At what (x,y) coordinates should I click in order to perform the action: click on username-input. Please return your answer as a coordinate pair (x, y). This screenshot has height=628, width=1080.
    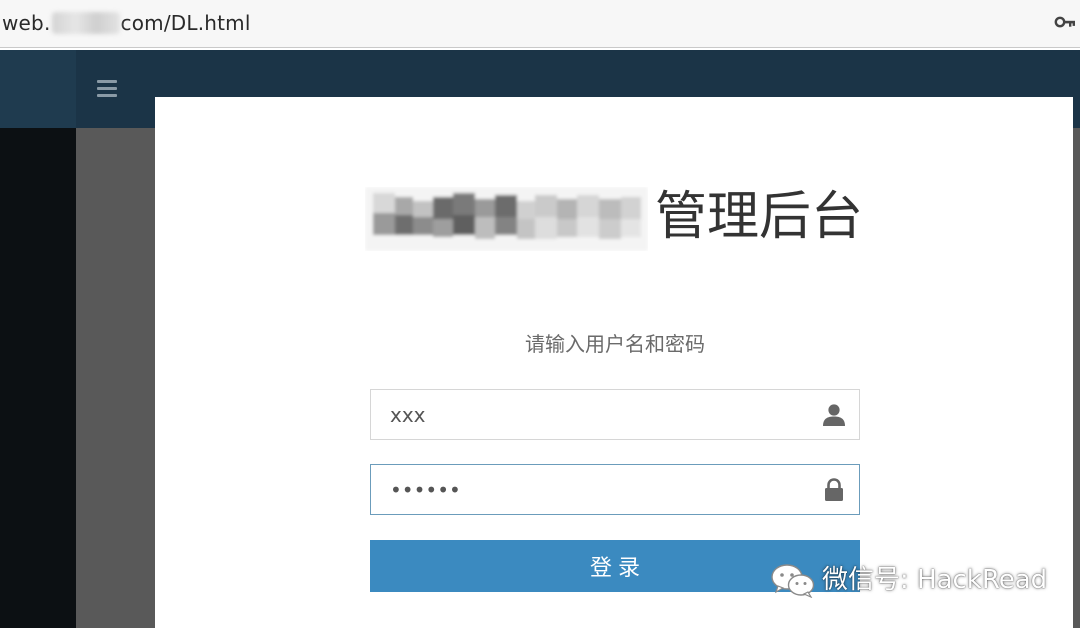
    Looking at the image, I should click on (591, 414).